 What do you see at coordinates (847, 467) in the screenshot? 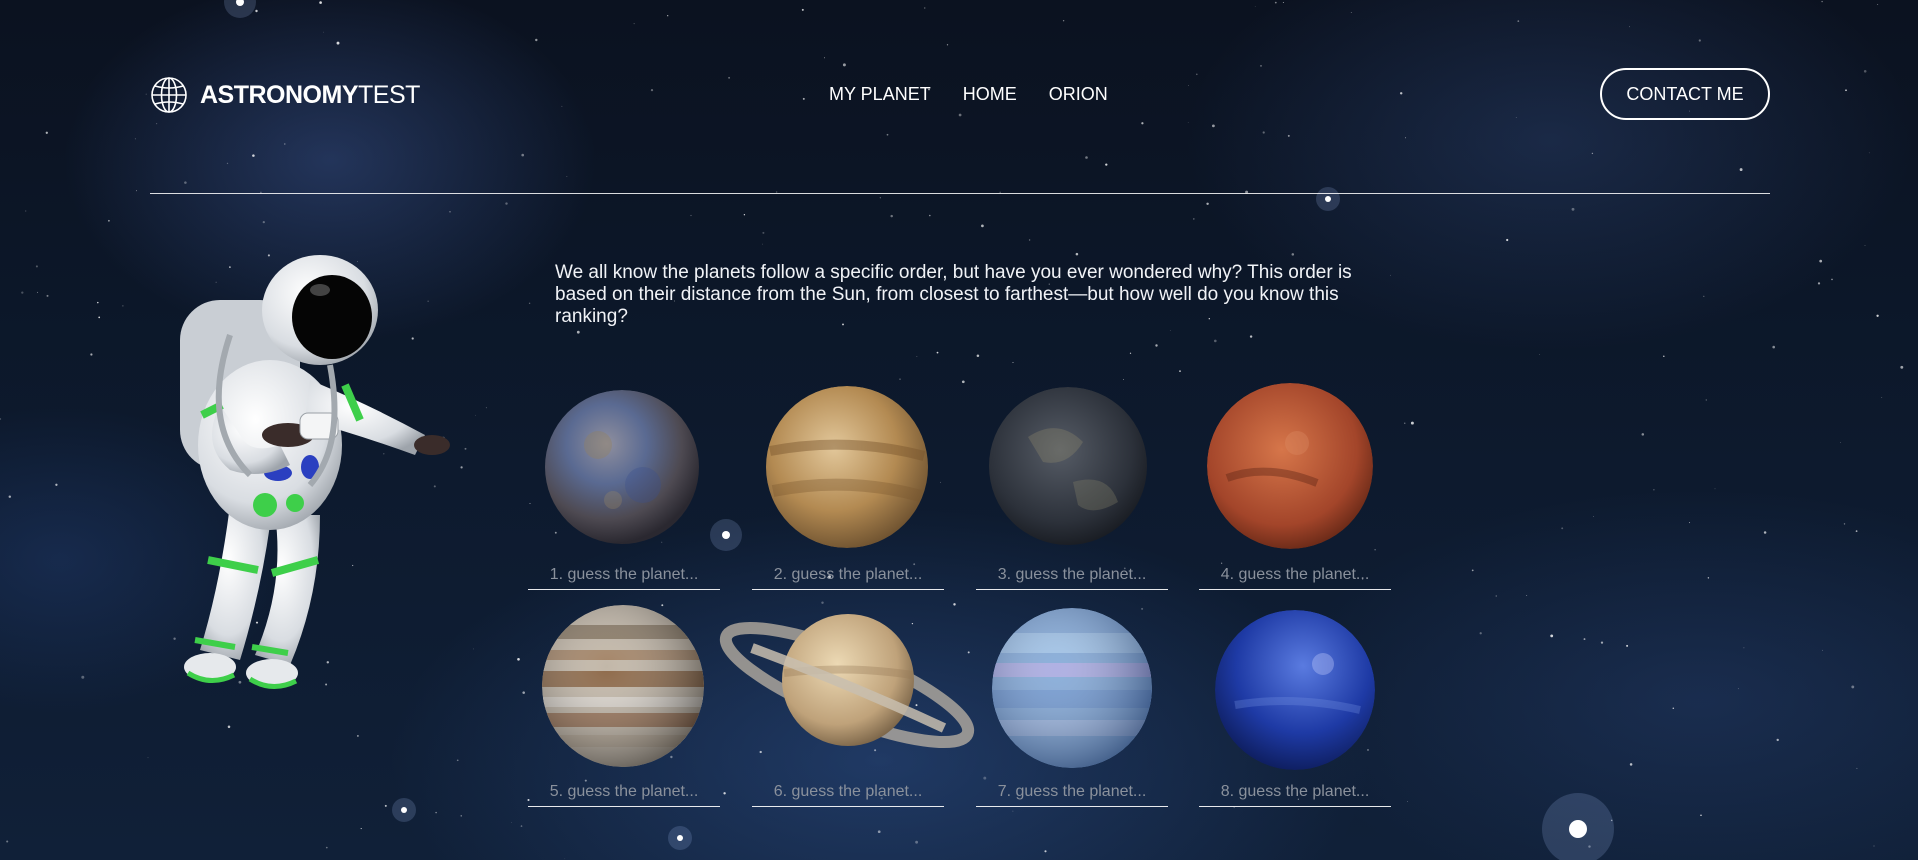
I see `planet-venus-image` at bounding box center [847, 467].